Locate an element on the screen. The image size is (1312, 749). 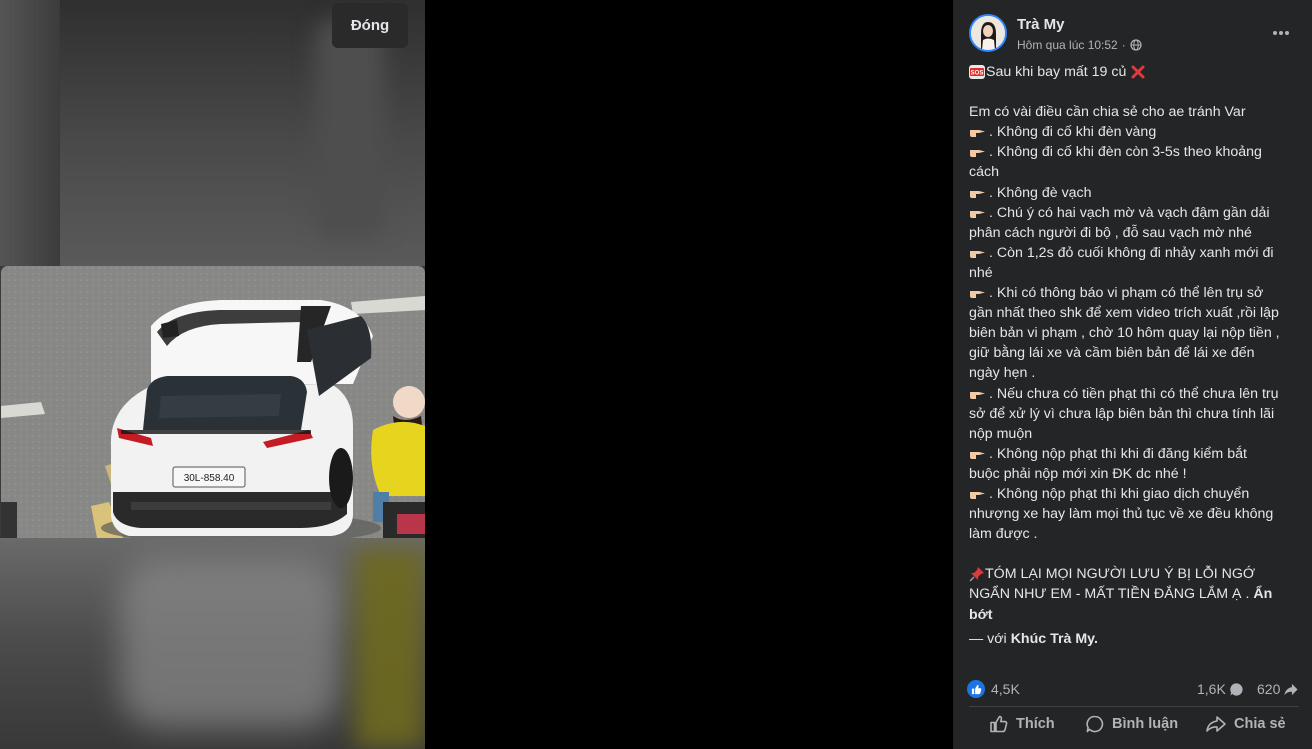
avatar is located at coordinates (988, 33).